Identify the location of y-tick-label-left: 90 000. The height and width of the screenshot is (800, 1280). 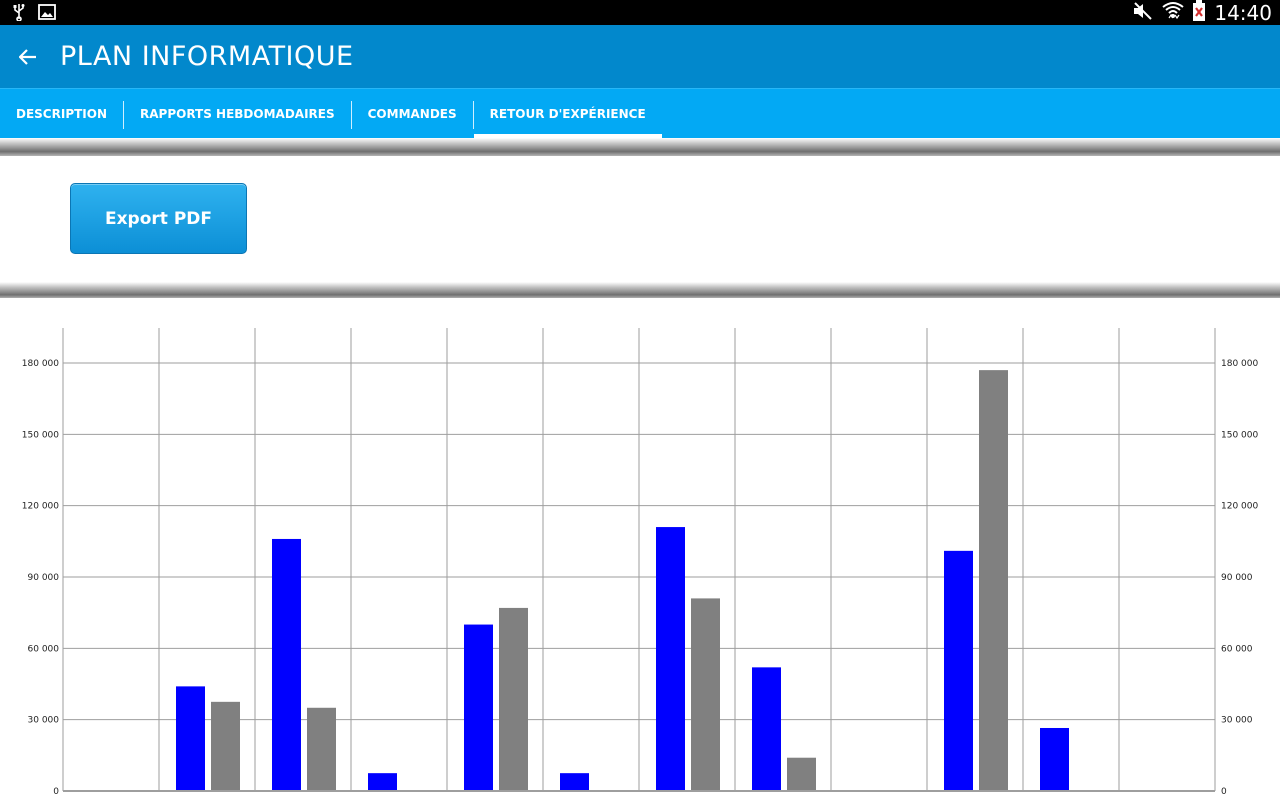
(44, 578).